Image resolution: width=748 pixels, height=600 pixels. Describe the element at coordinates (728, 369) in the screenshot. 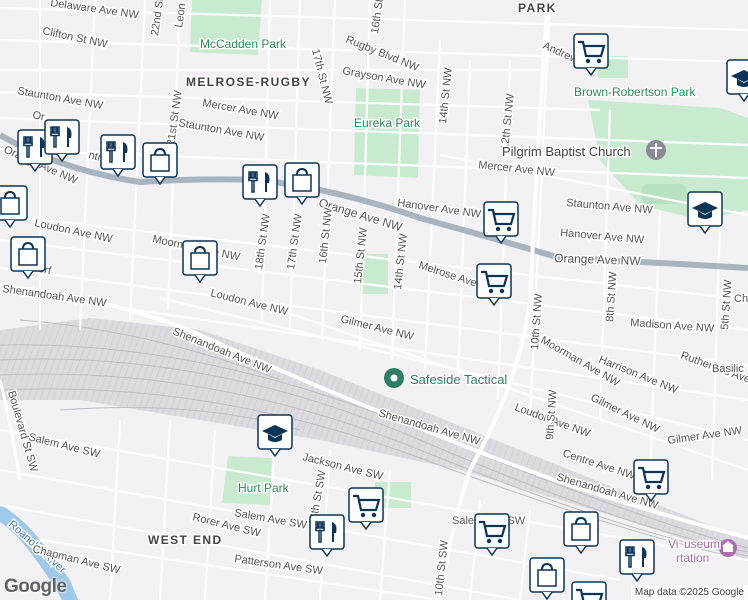

I see `street-label: Basilic` at that location.